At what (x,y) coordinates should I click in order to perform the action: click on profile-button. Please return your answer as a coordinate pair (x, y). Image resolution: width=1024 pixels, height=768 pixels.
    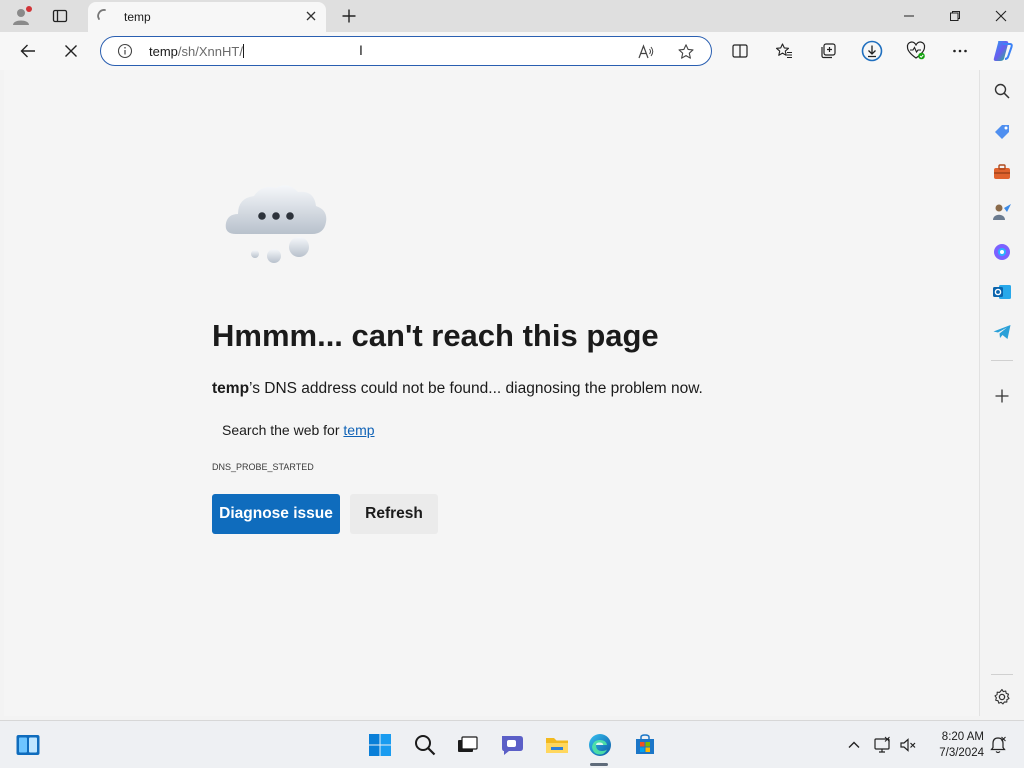
    Looking at the image, I should click on (21, 16).